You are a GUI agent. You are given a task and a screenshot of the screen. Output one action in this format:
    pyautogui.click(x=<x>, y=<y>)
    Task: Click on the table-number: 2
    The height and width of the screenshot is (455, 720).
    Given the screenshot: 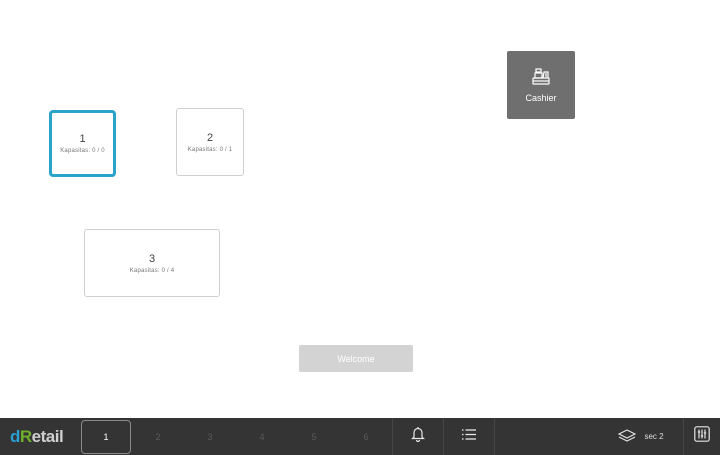 What is the action you would take?
    pyautogui.click(x=210, y=137)
    